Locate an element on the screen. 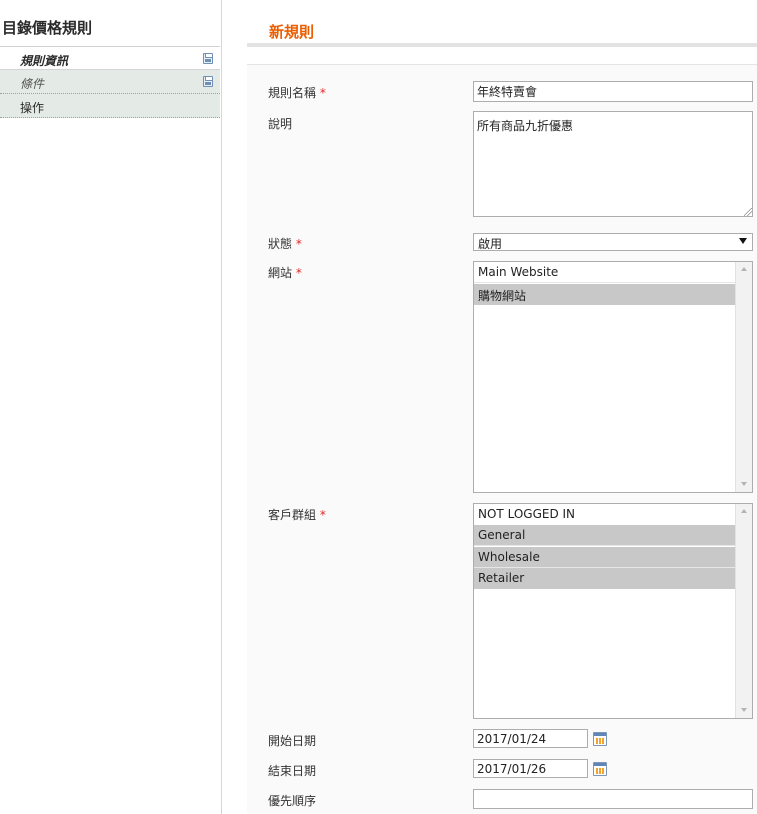 This screenshot has width=757, height=814. sidebar-tab-conditions: 條件 is located at coordinates (110, 82).